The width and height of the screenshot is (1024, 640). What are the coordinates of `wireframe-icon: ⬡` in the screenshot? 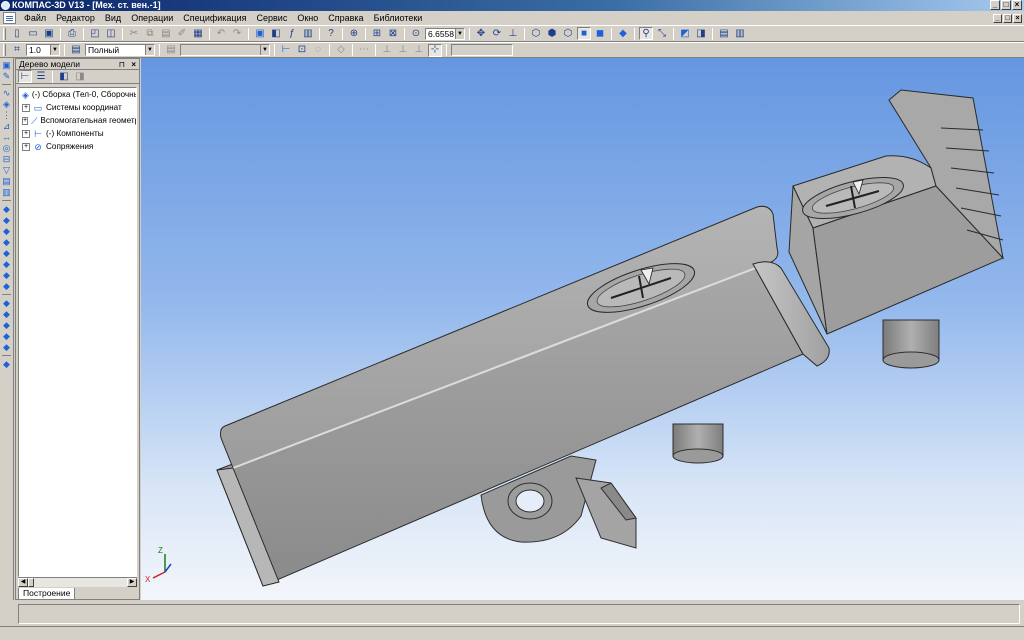 It's located at (536, 33).